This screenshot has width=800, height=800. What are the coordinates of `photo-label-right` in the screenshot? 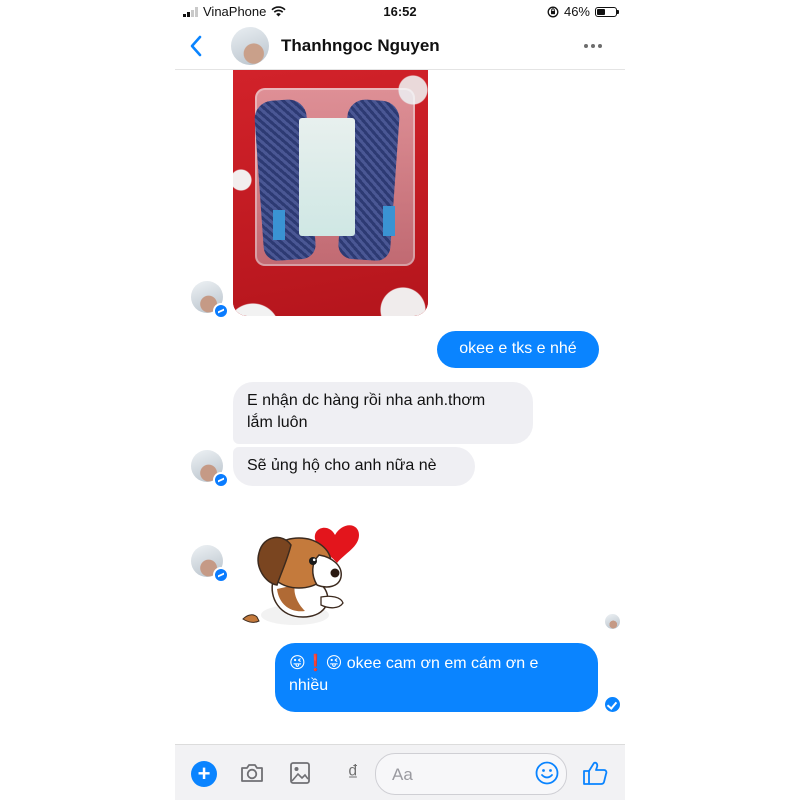 It's located at (389, 221).